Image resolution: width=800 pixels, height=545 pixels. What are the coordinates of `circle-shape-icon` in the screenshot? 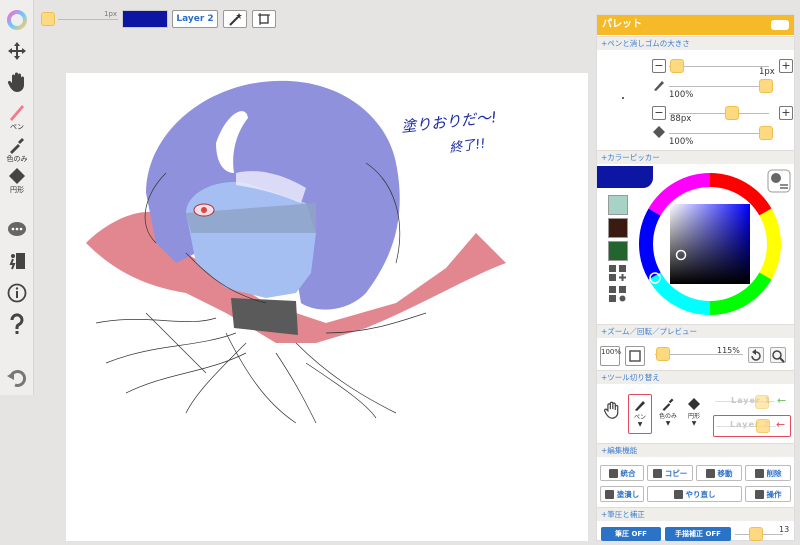 It's located at (17, 175).